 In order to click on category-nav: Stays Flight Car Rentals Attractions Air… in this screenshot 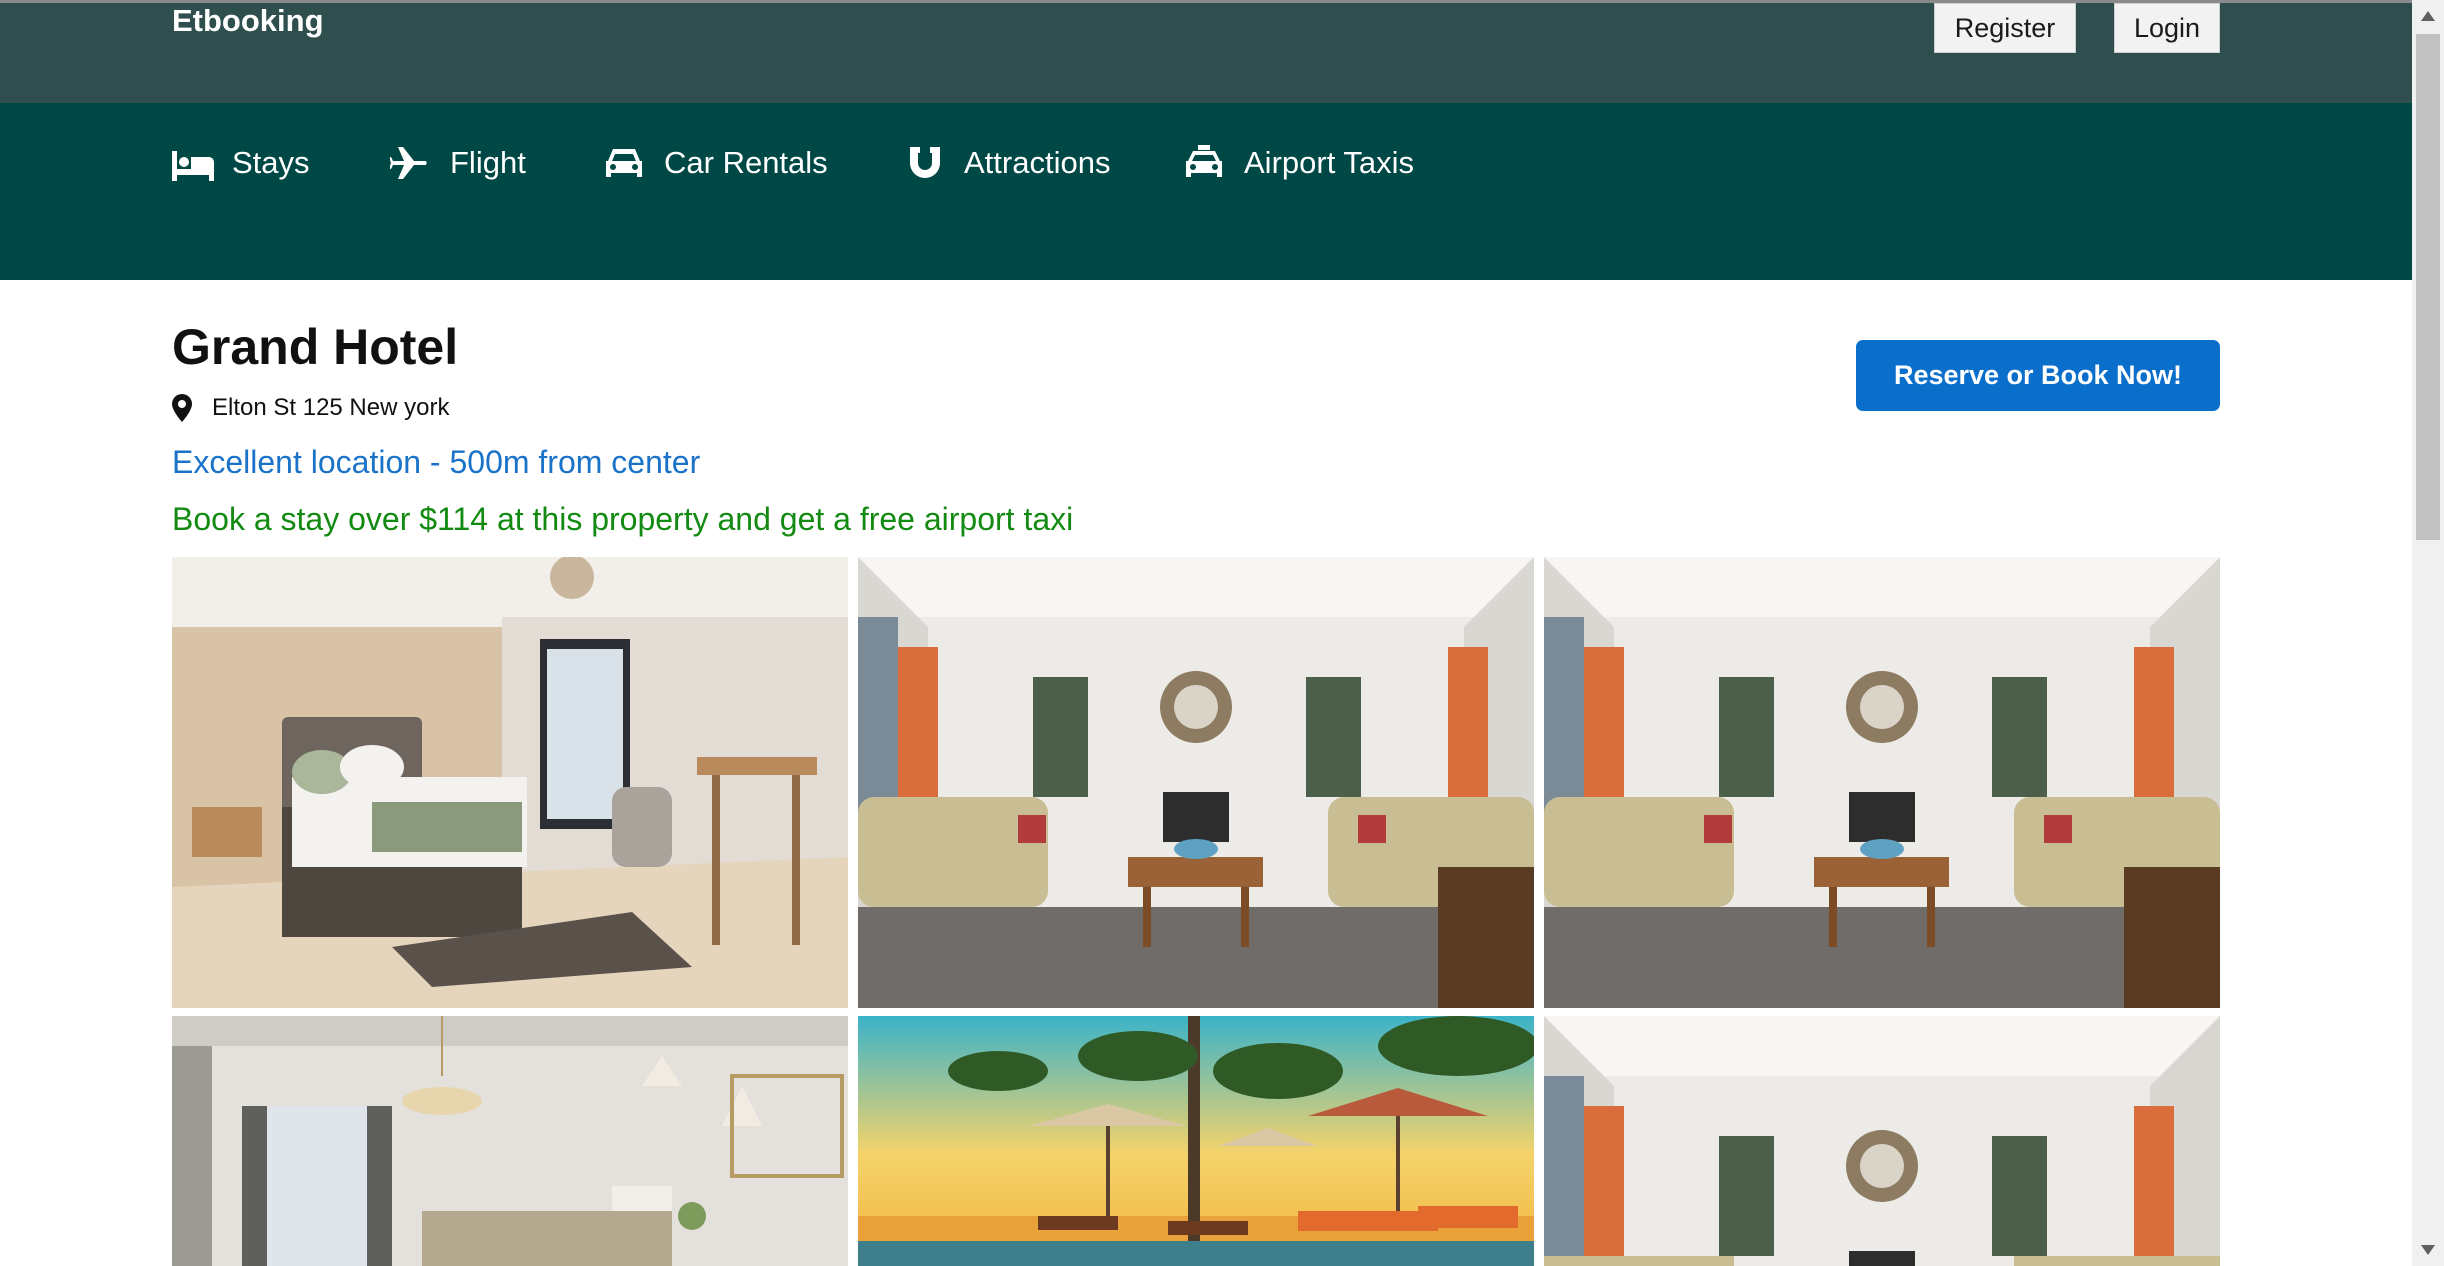, I will do `click(1206, 191)`.